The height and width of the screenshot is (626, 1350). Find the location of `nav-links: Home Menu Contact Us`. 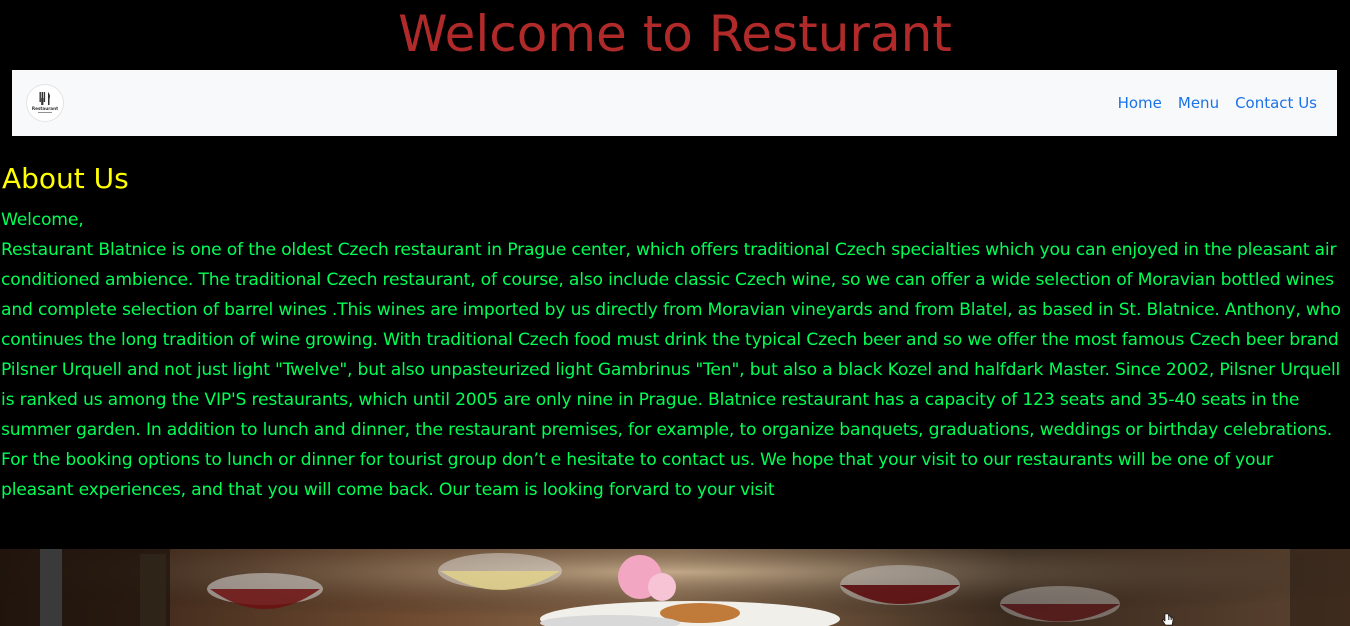

nav-links: Home Menu Contact Us is located at coordinates (1209, 103).